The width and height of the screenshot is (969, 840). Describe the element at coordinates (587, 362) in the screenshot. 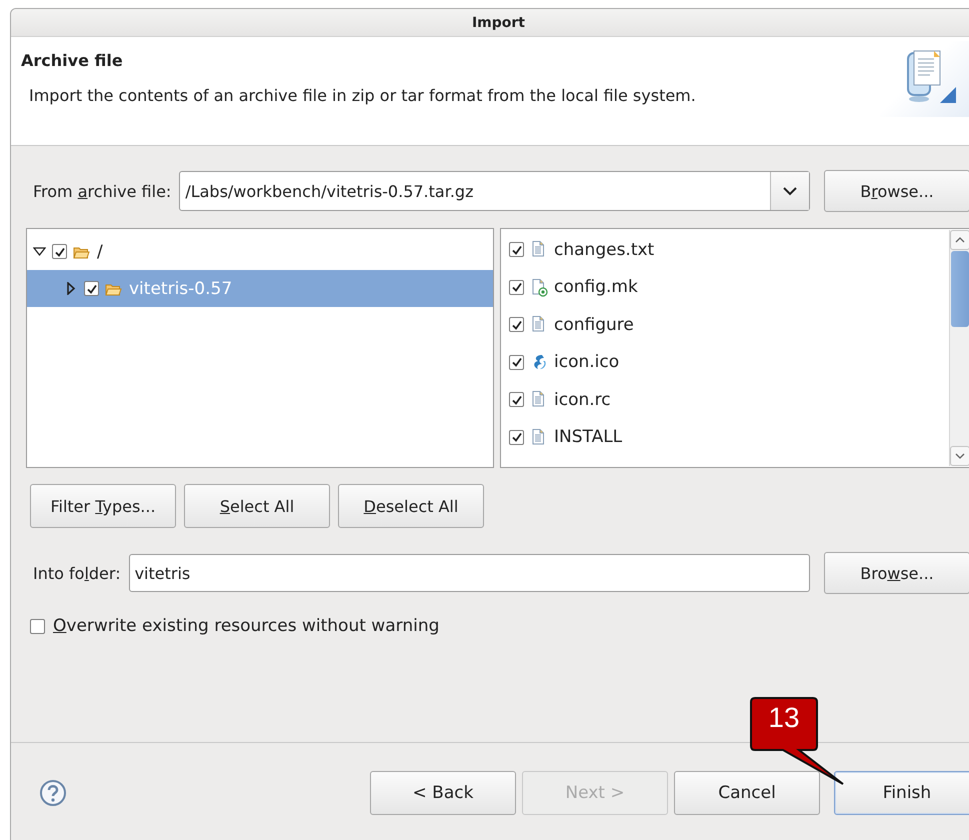

I see `file-name: icon.ico` at that location.